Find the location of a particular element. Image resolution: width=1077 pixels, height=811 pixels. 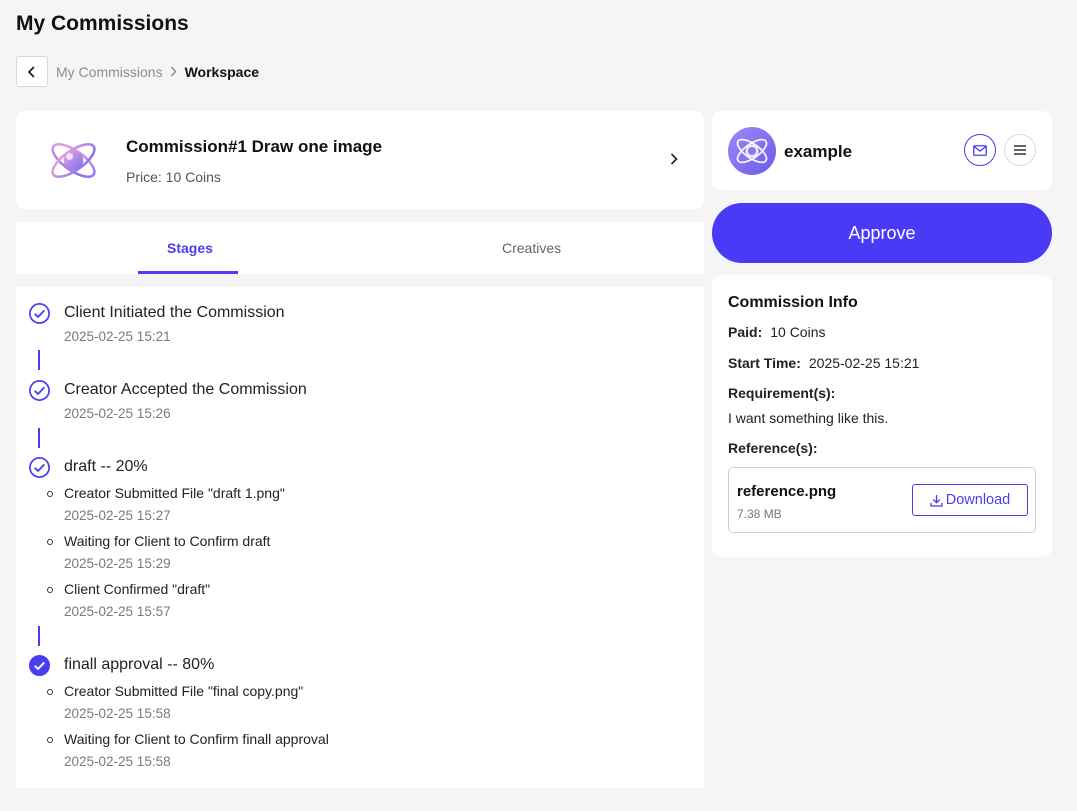

back-button is located at coordinates (32, 71).